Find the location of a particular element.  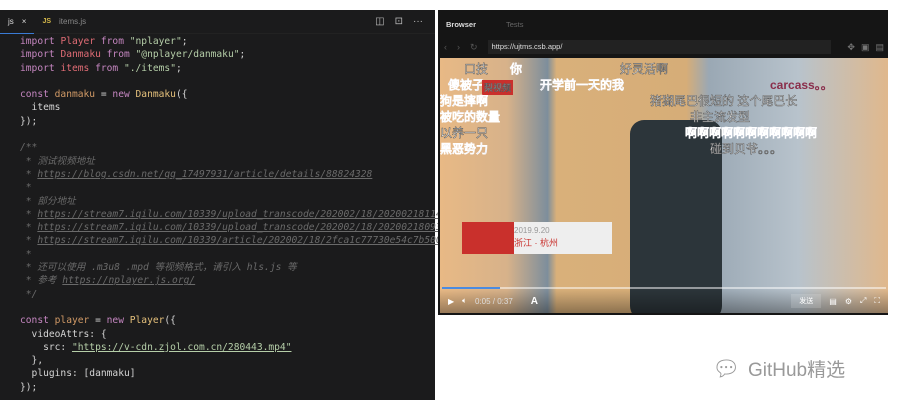

overlay-location: 浙江 · 杭州 is located at coordinates (536, 243).